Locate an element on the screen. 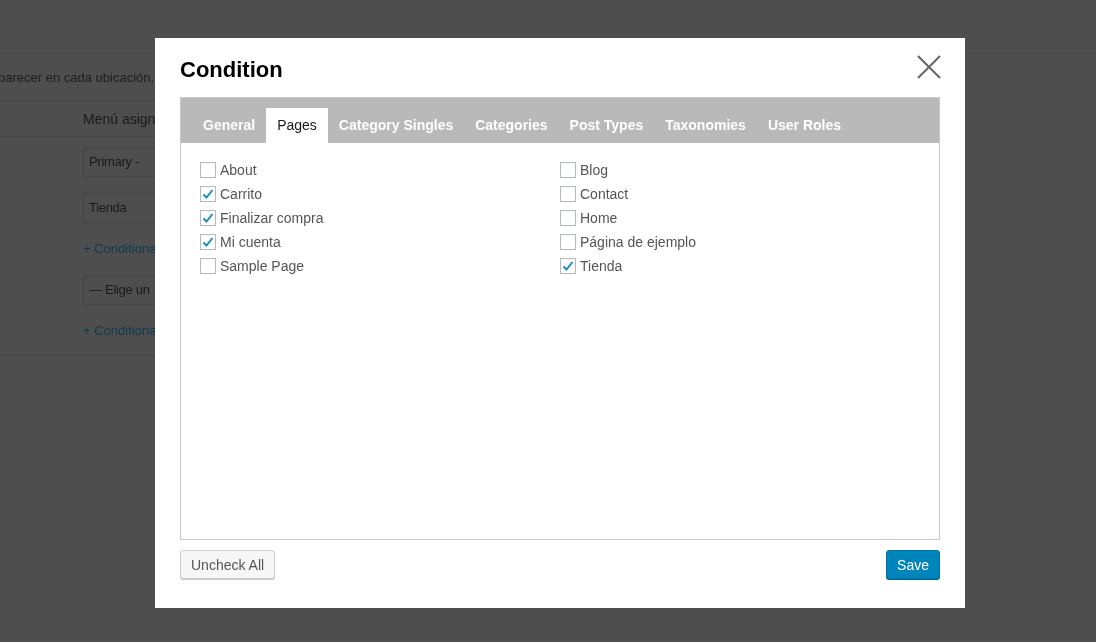 The width and height of the screenshot is (1096, 642). tab: Category Singles is located at coordinates (396, 125).